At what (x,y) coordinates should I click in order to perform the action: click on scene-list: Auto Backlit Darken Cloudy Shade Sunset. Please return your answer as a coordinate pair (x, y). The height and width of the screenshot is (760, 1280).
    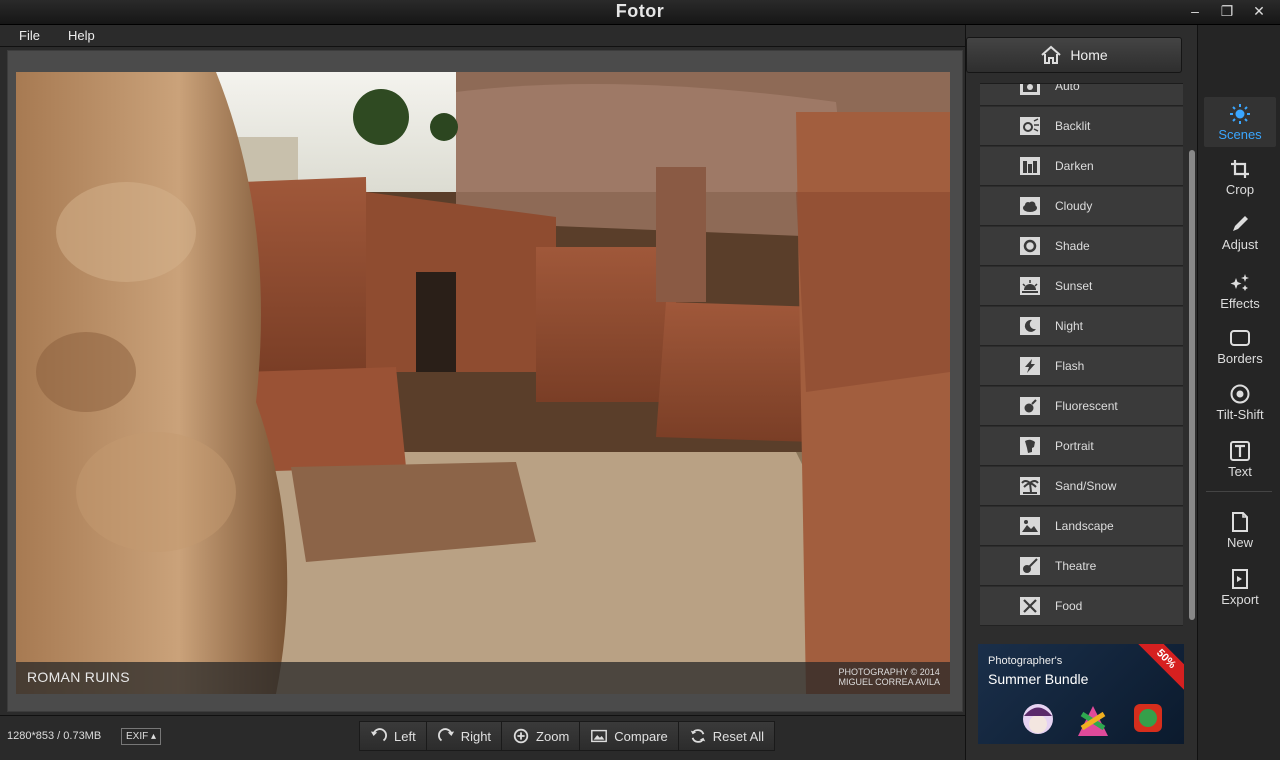
    Looking at the image, I should click on (1081, 356).